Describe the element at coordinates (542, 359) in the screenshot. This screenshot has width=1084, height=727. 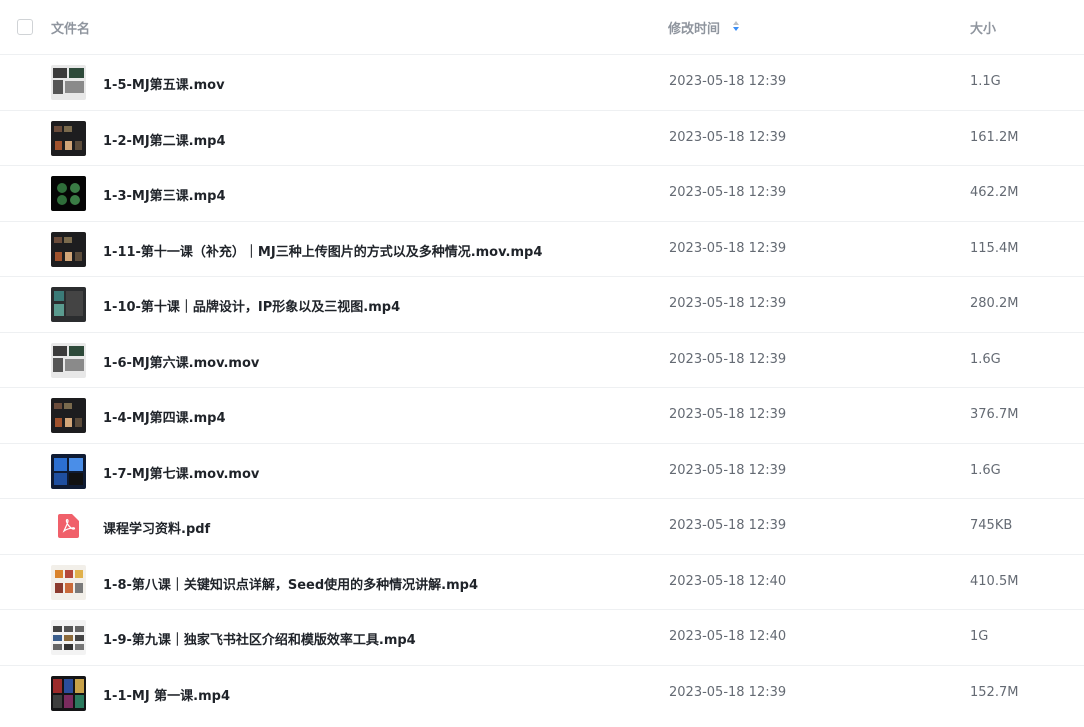
I see `file-row: 1-6-MJ第六课.mov.mov 2023-05-18 12:39 1.6G` at that location.